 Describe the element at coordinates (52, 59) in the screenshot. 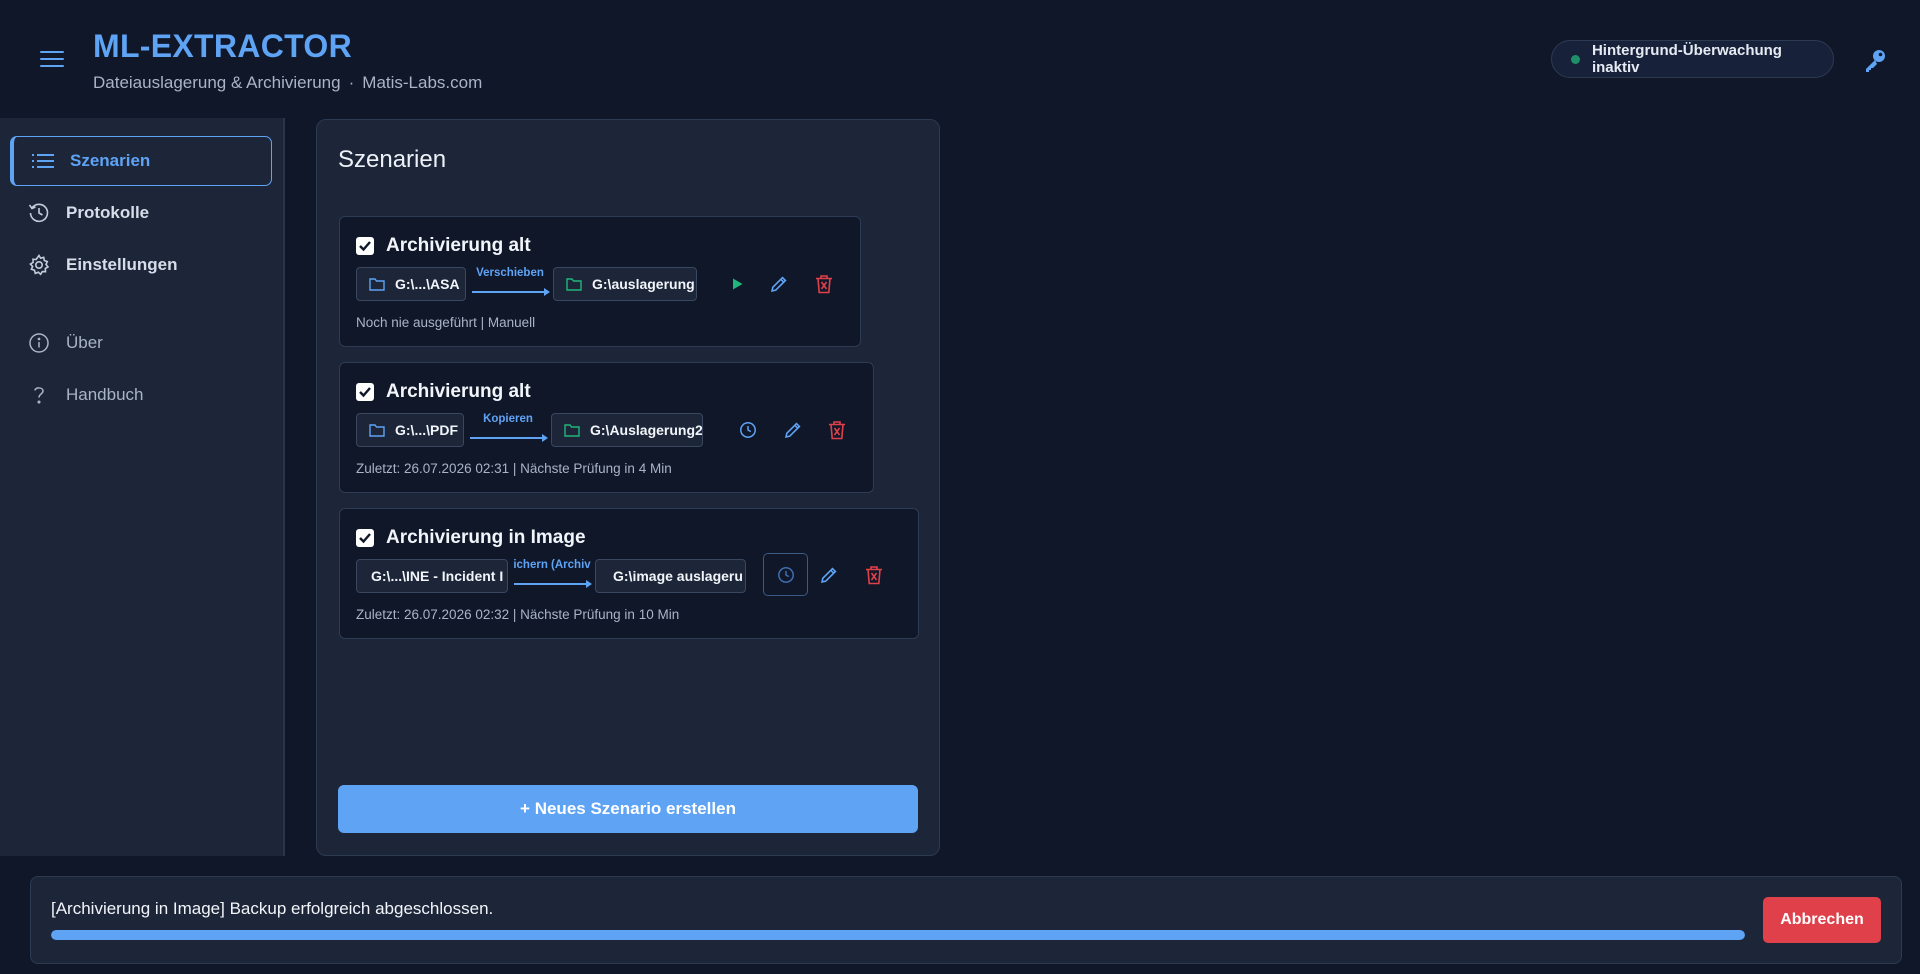

I see `menu-icon` at that location.